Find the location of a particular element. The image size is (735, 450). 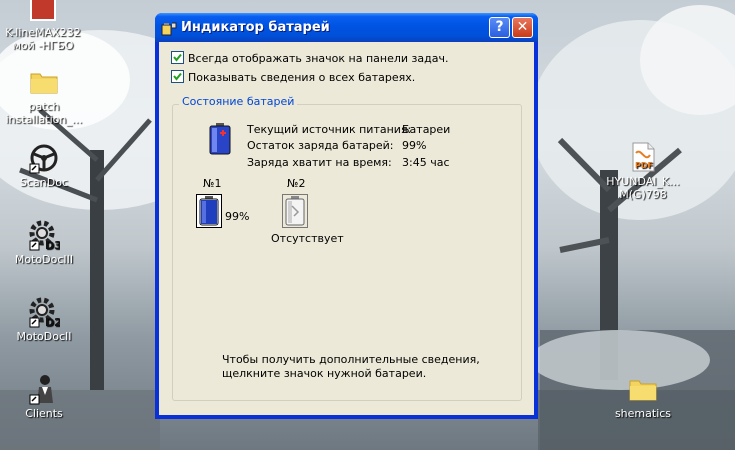

desktop-icon-scandoc: ScanDoc is located at coordinates (44, 165).